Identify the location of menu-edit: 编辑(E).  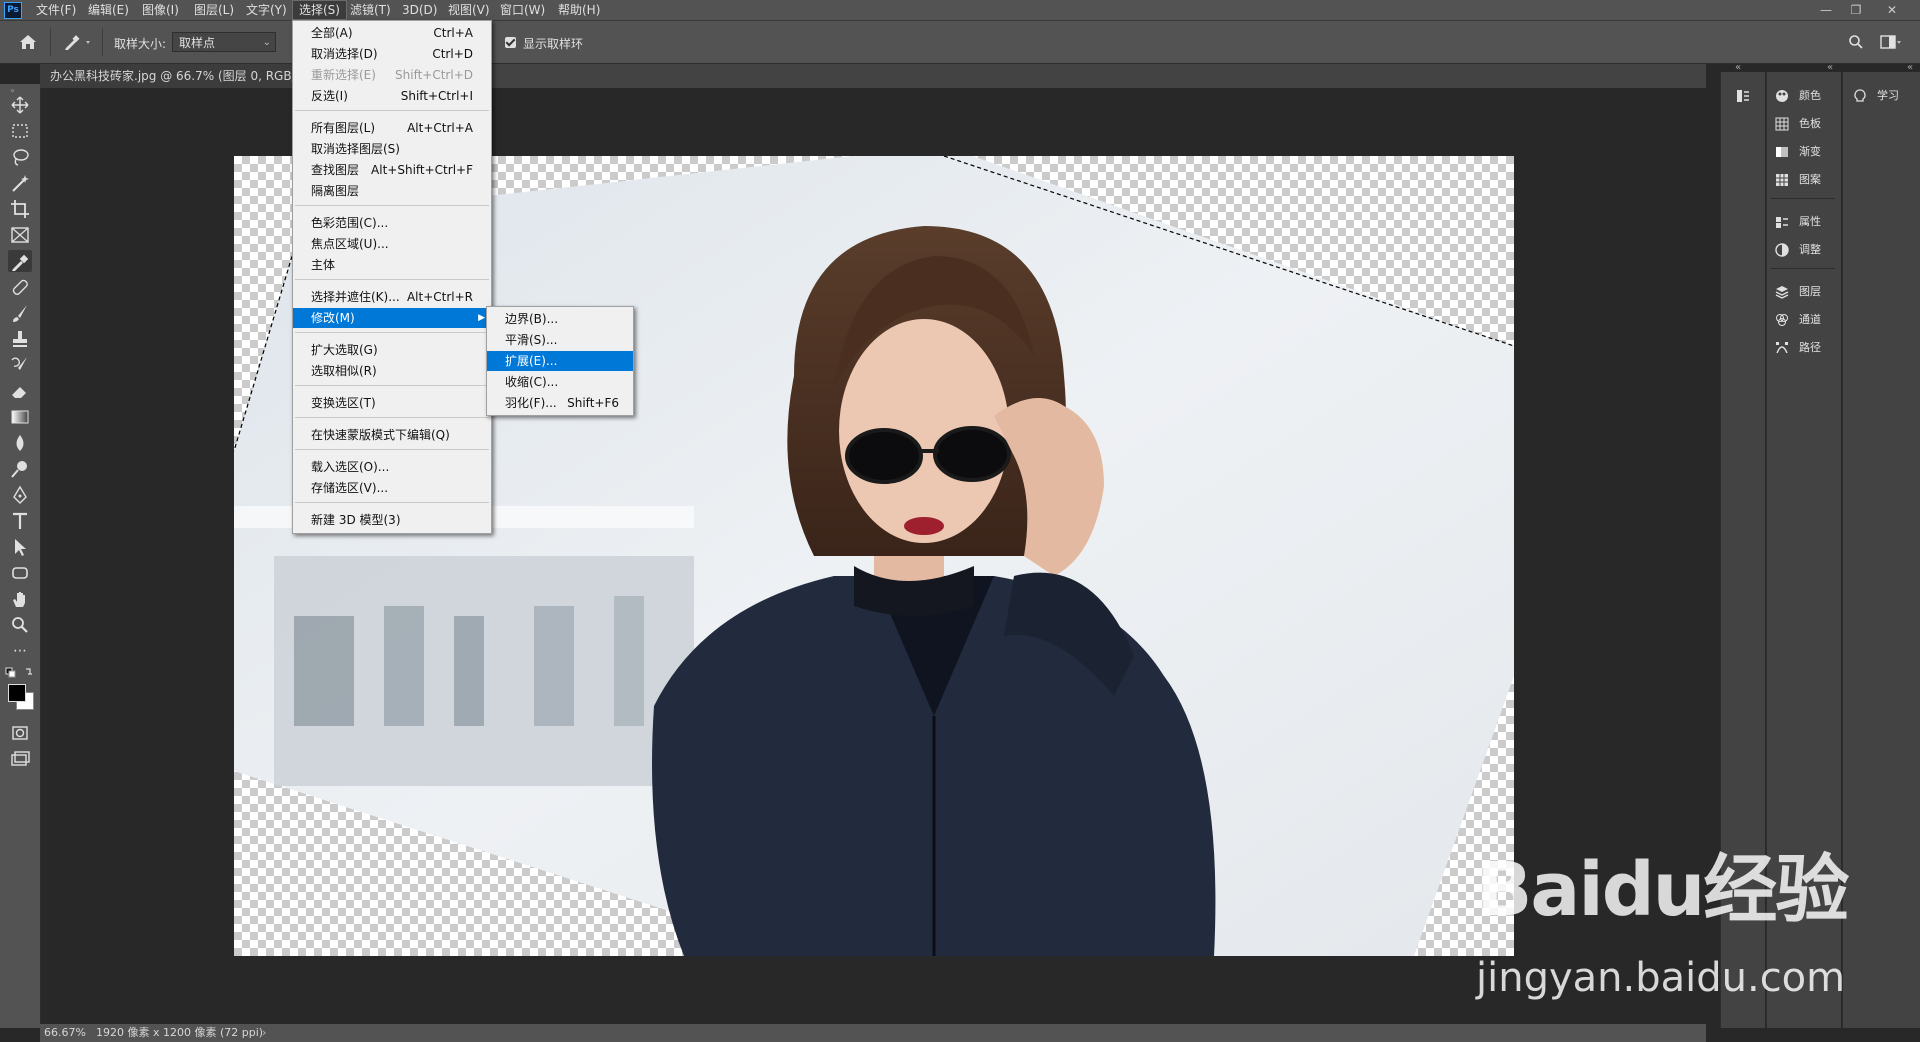
(108, 10).